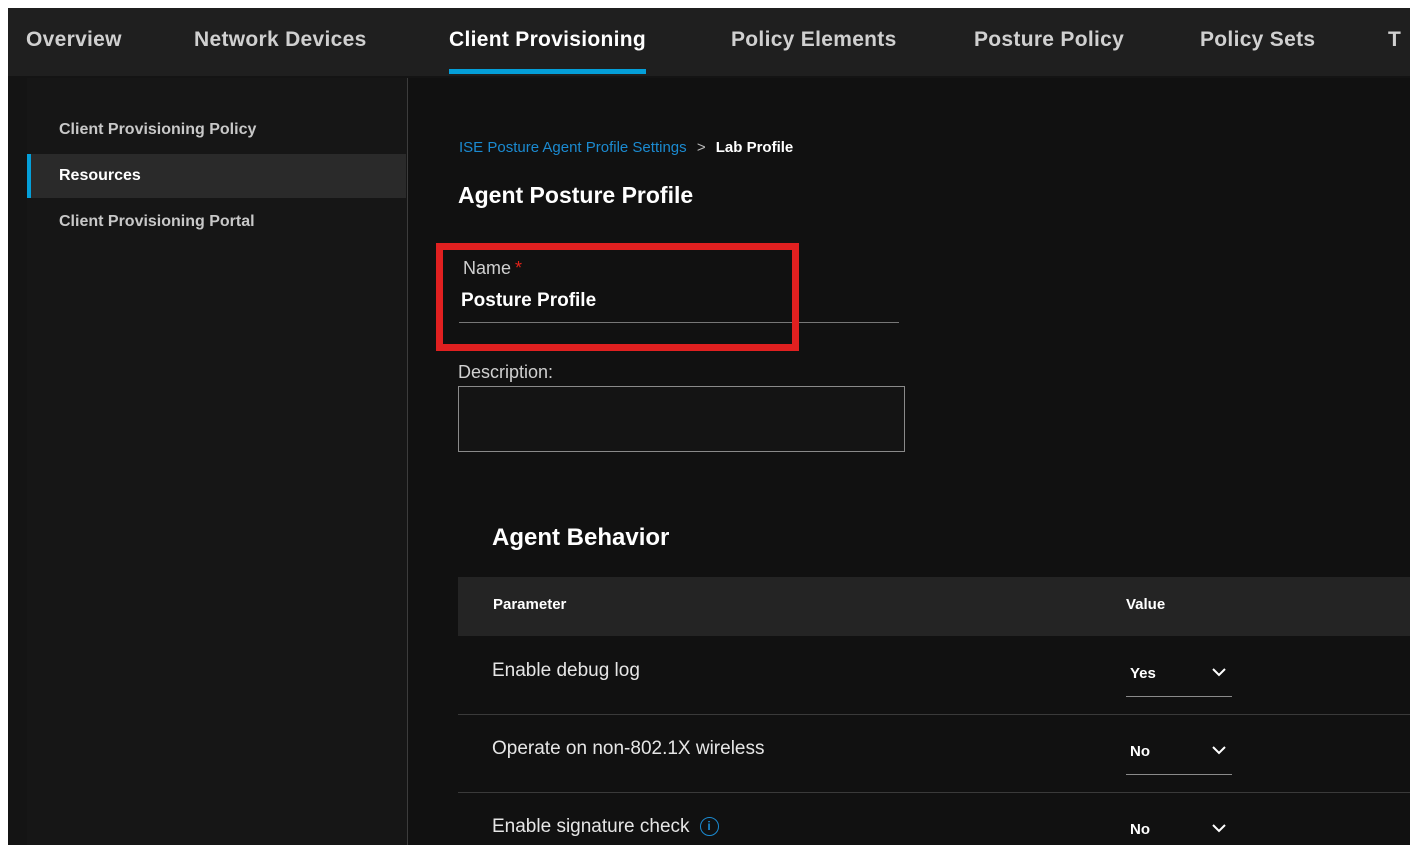 This screenshot has width=1410, height=845. What do you see at coordinates (934, 753) in the screenshot?
I see `table-row: Operate on non-802.1X wireless No` at bounding box center [934, 753].